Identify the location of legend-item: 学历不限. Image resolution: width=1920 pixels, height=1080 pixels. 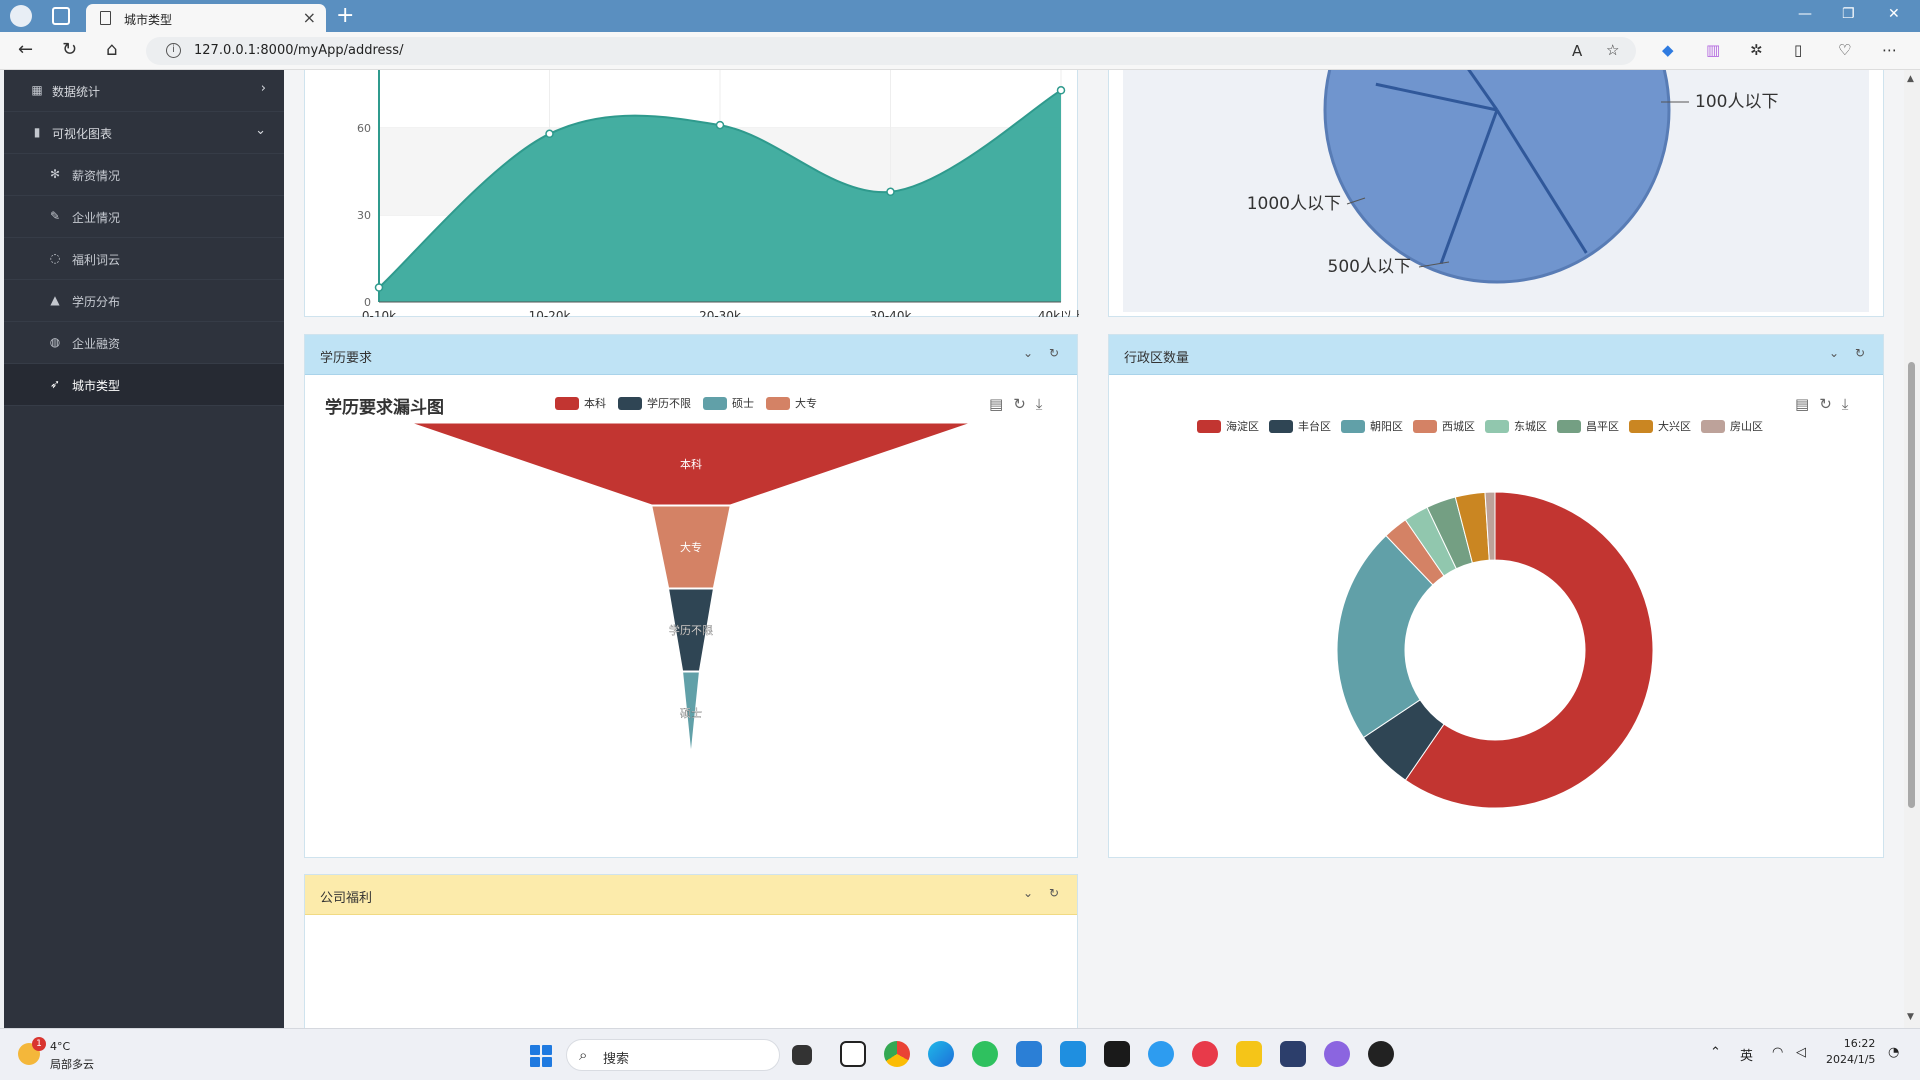
(654, 403).